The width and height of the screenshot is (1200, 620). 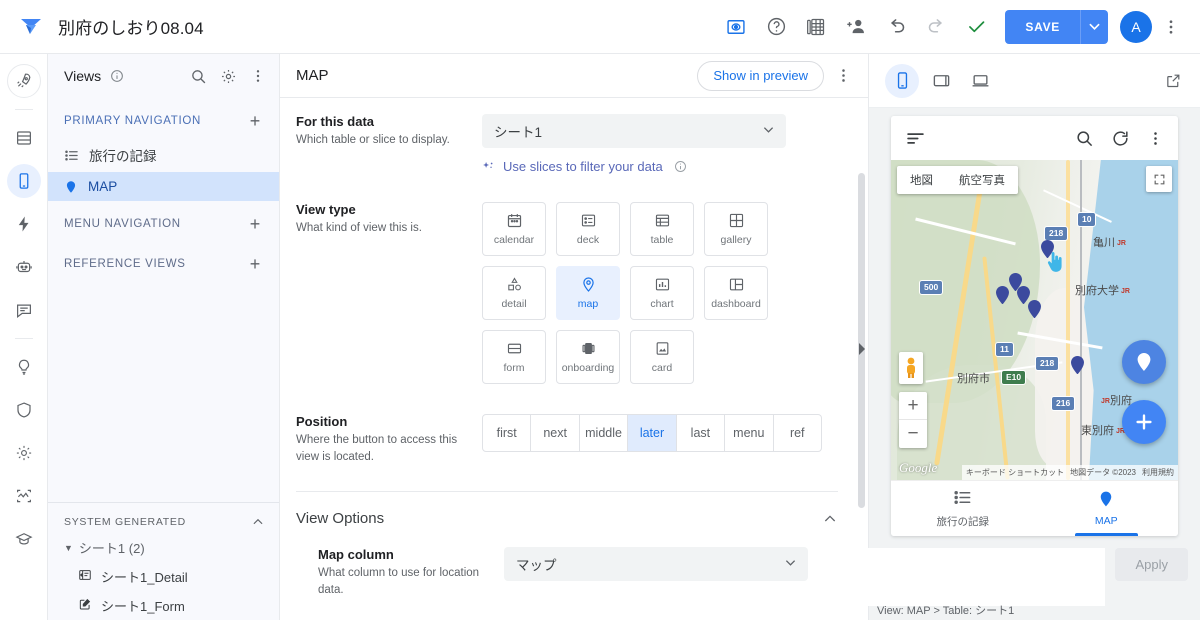 I want to click on sidebar-item-map: MAP, so click(x=163, y=186).